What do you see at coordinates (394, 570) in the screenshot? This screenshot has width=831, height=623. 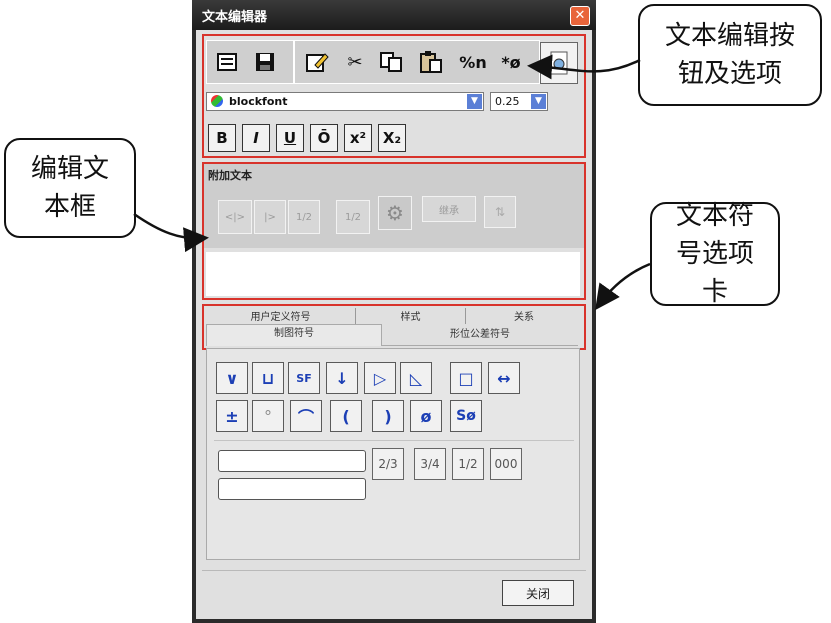 I see `footer-divider` at bounding box center [394, 570].